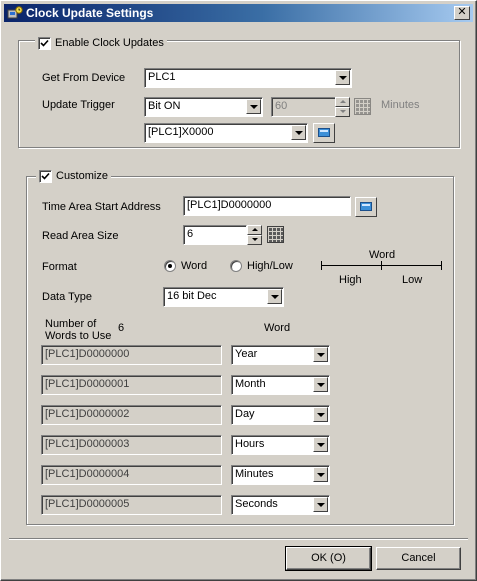 Image resolution: width=477 pixels, height=581 pixels. I want to click on trigger-address-picker-button, so click(324, 133).